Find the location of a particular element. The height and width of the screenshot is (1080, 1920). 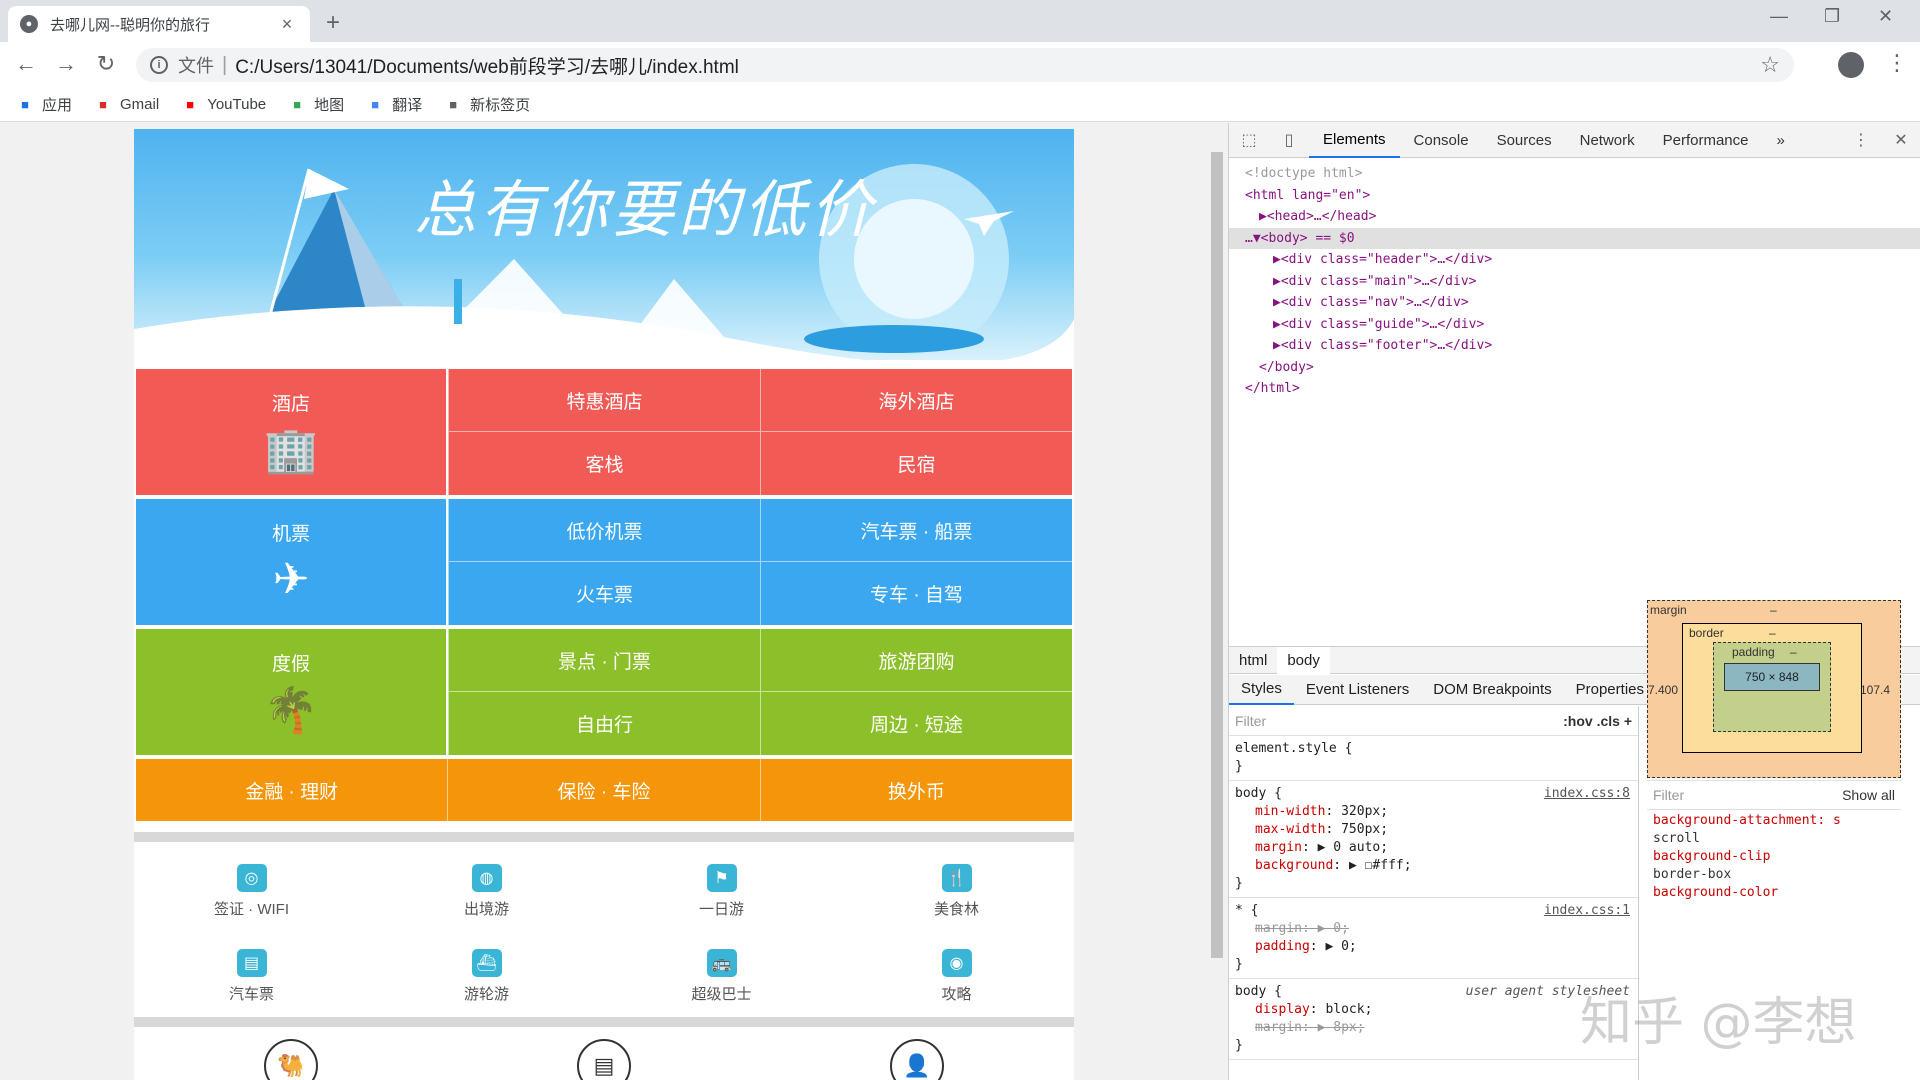

dom-node: ▶<head>…</head> is located at coordinates (1574, 217).